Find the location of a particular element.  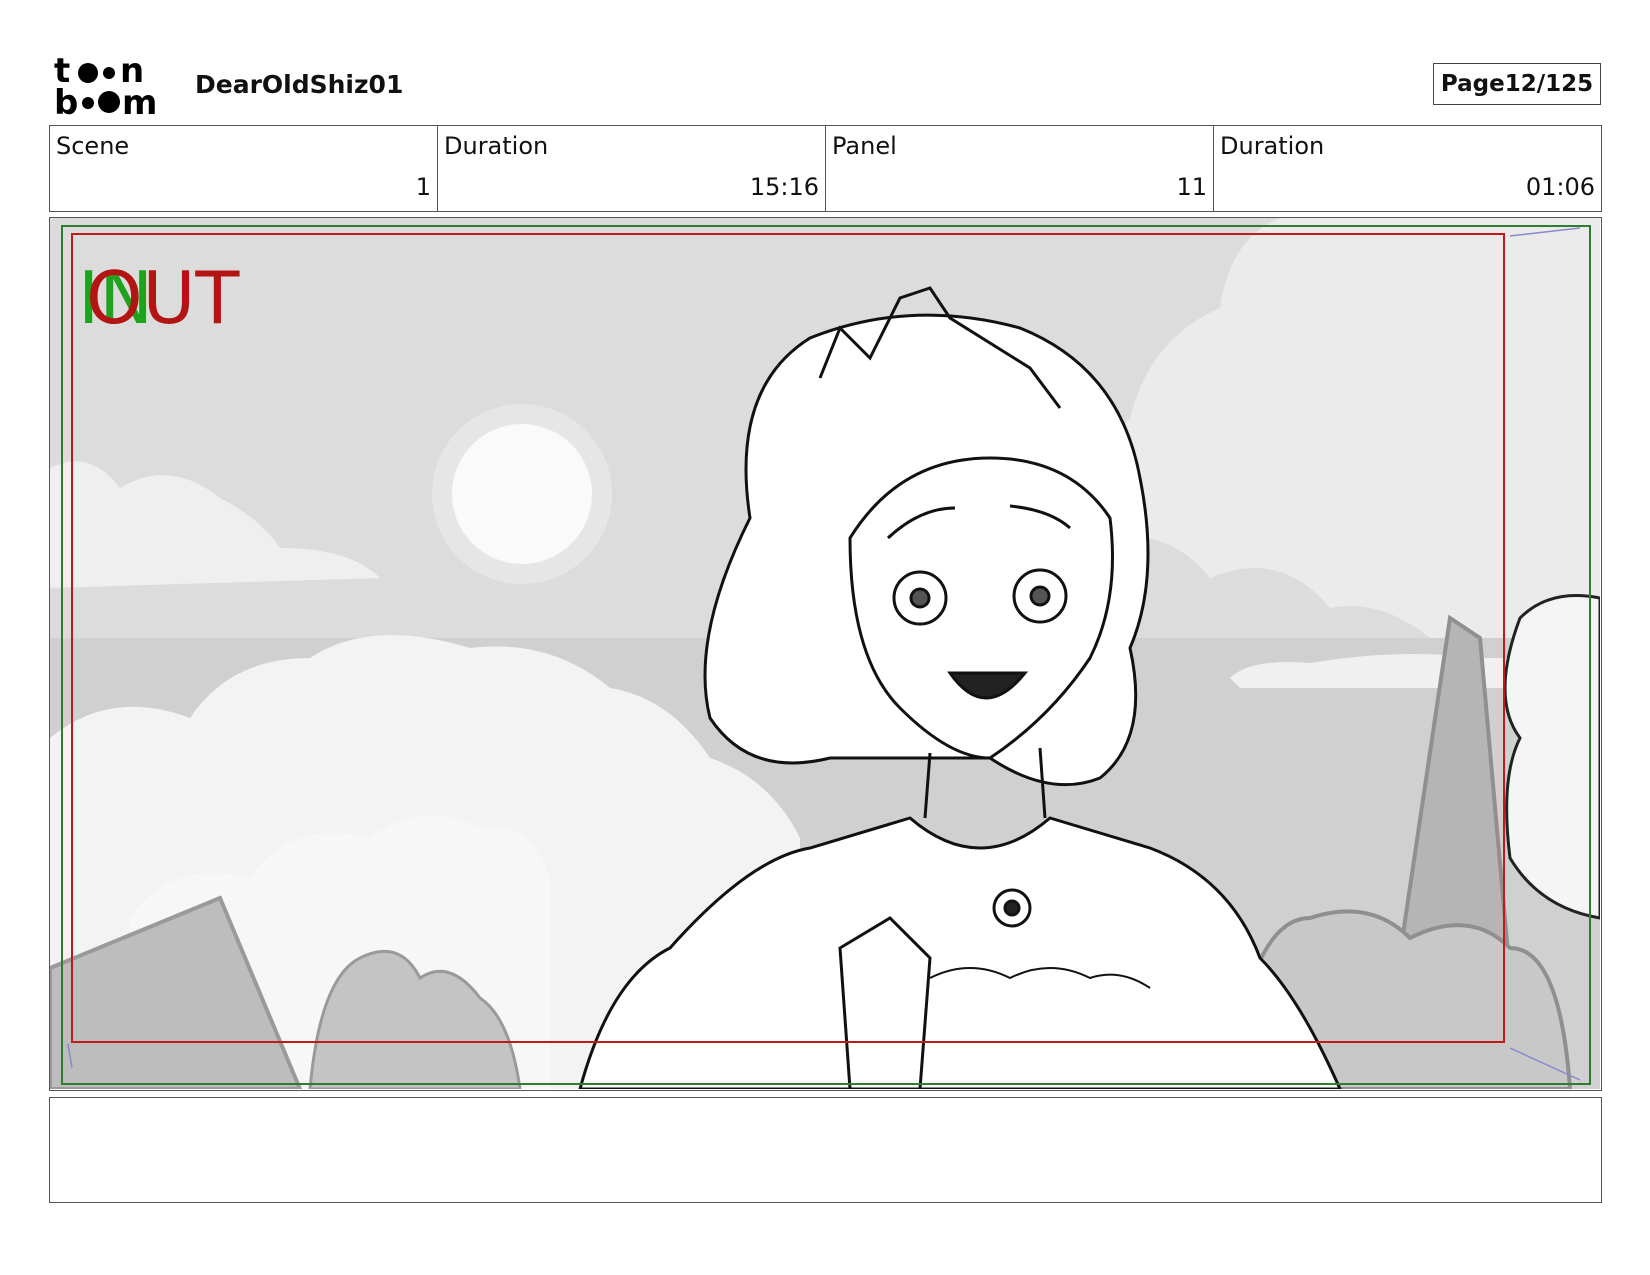

panel-duration-label: Duration is located at coordinates (1272, 146).